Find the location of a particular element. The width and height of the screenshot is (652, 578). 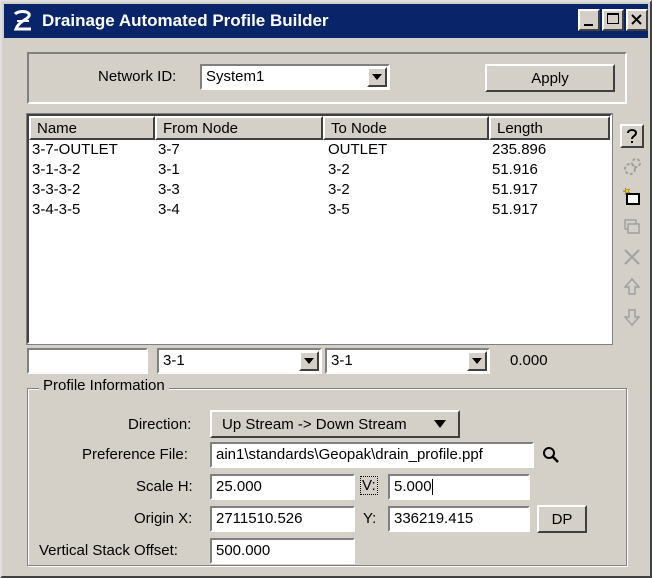

to-node-value: 3-1 is located at coordinates (342, 360).